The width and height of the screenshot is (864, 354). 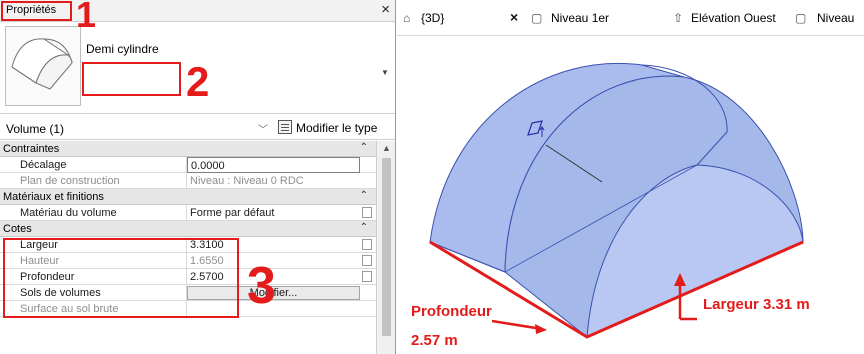 I want to click on instance-toolbar: Volume (1) ﹀ Modifier le type, so click(x=197, y=128).